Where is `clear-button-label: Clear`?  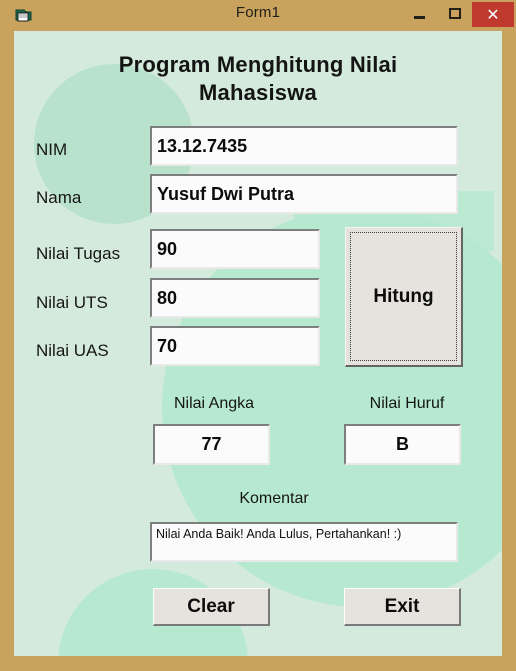
clear-button-label: Clear is located at coordinates (211, 606).